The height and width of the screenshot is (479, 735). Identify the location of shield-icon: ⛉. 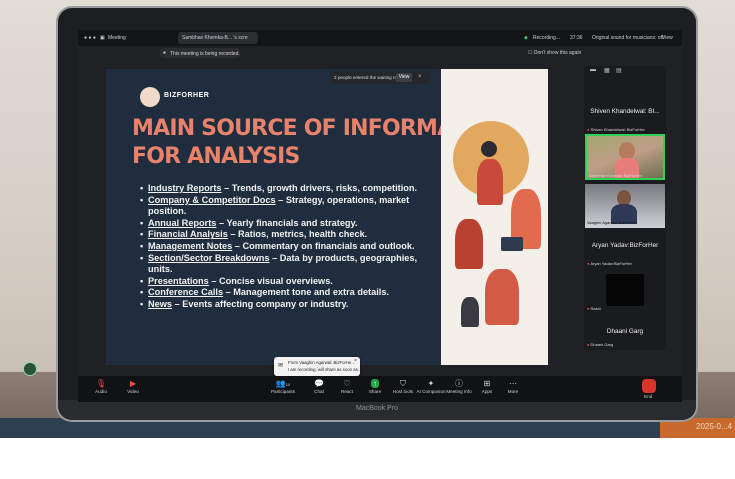
(403, 383).